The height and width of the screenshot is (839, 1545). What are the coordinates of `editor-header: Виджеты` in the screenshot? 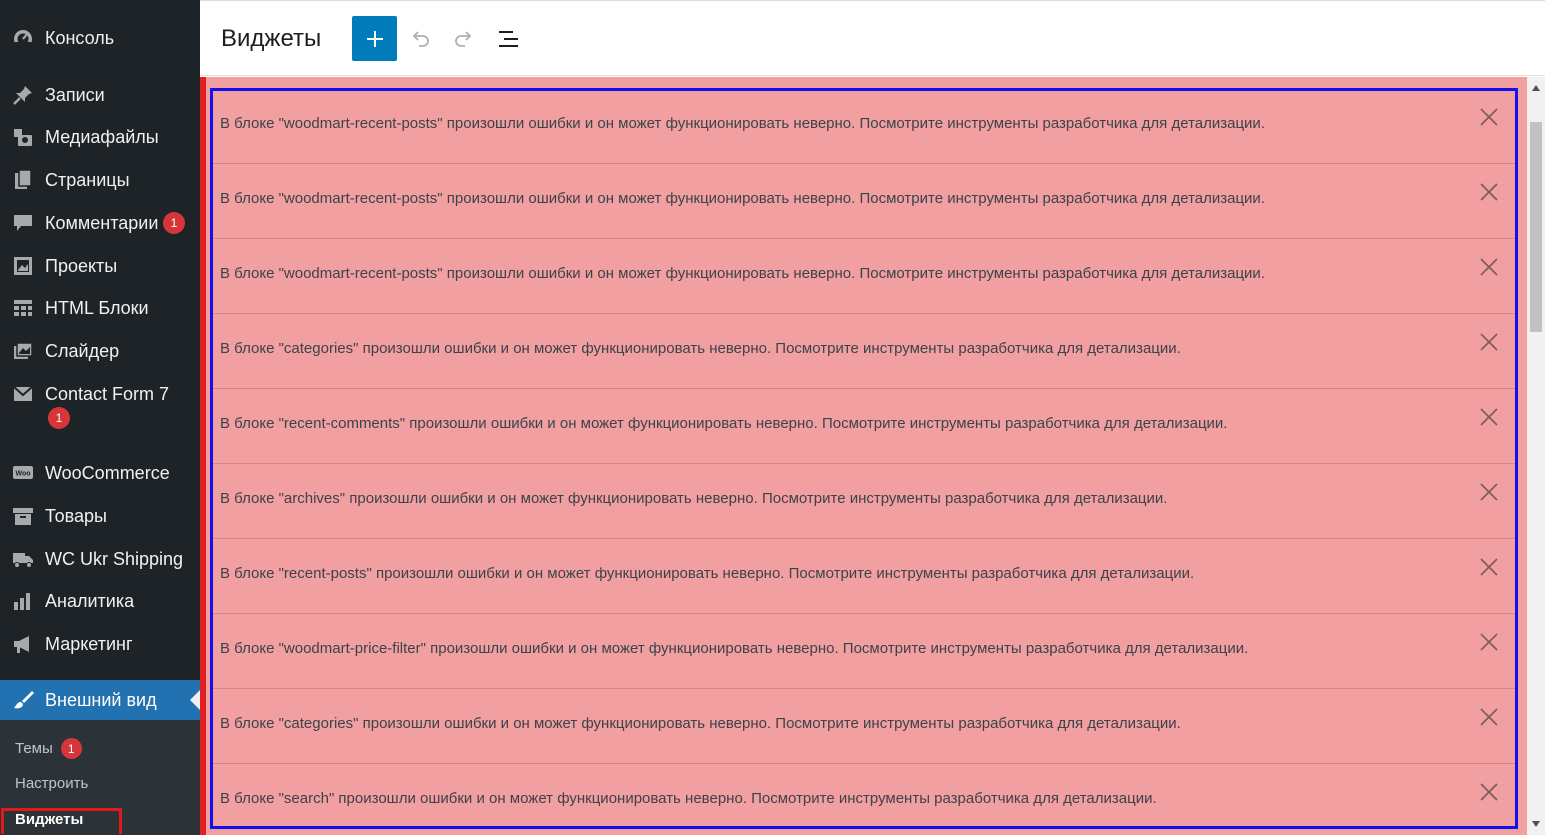 It's located at (872, 38).